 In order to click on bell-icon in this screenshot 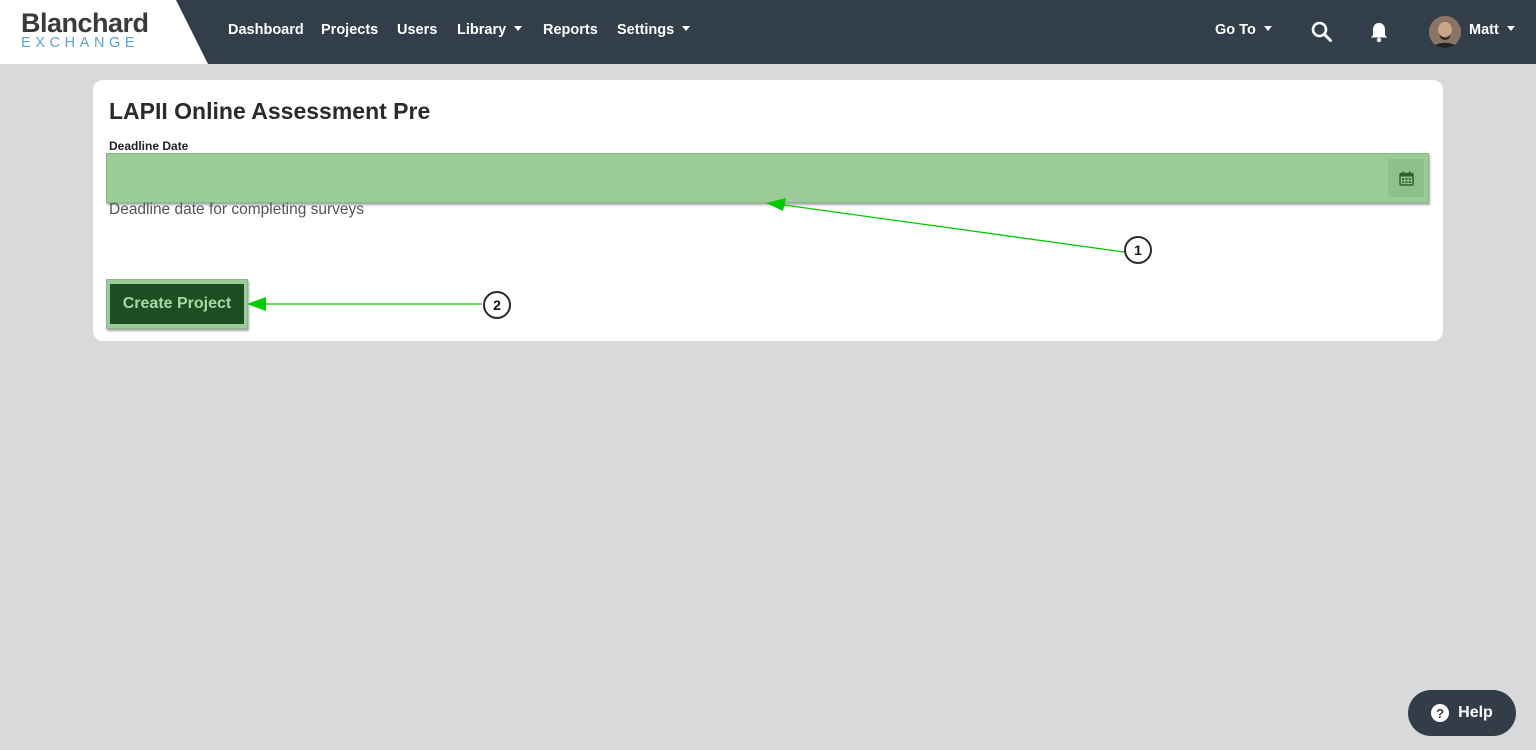, I will do `click(1379, 32)`.